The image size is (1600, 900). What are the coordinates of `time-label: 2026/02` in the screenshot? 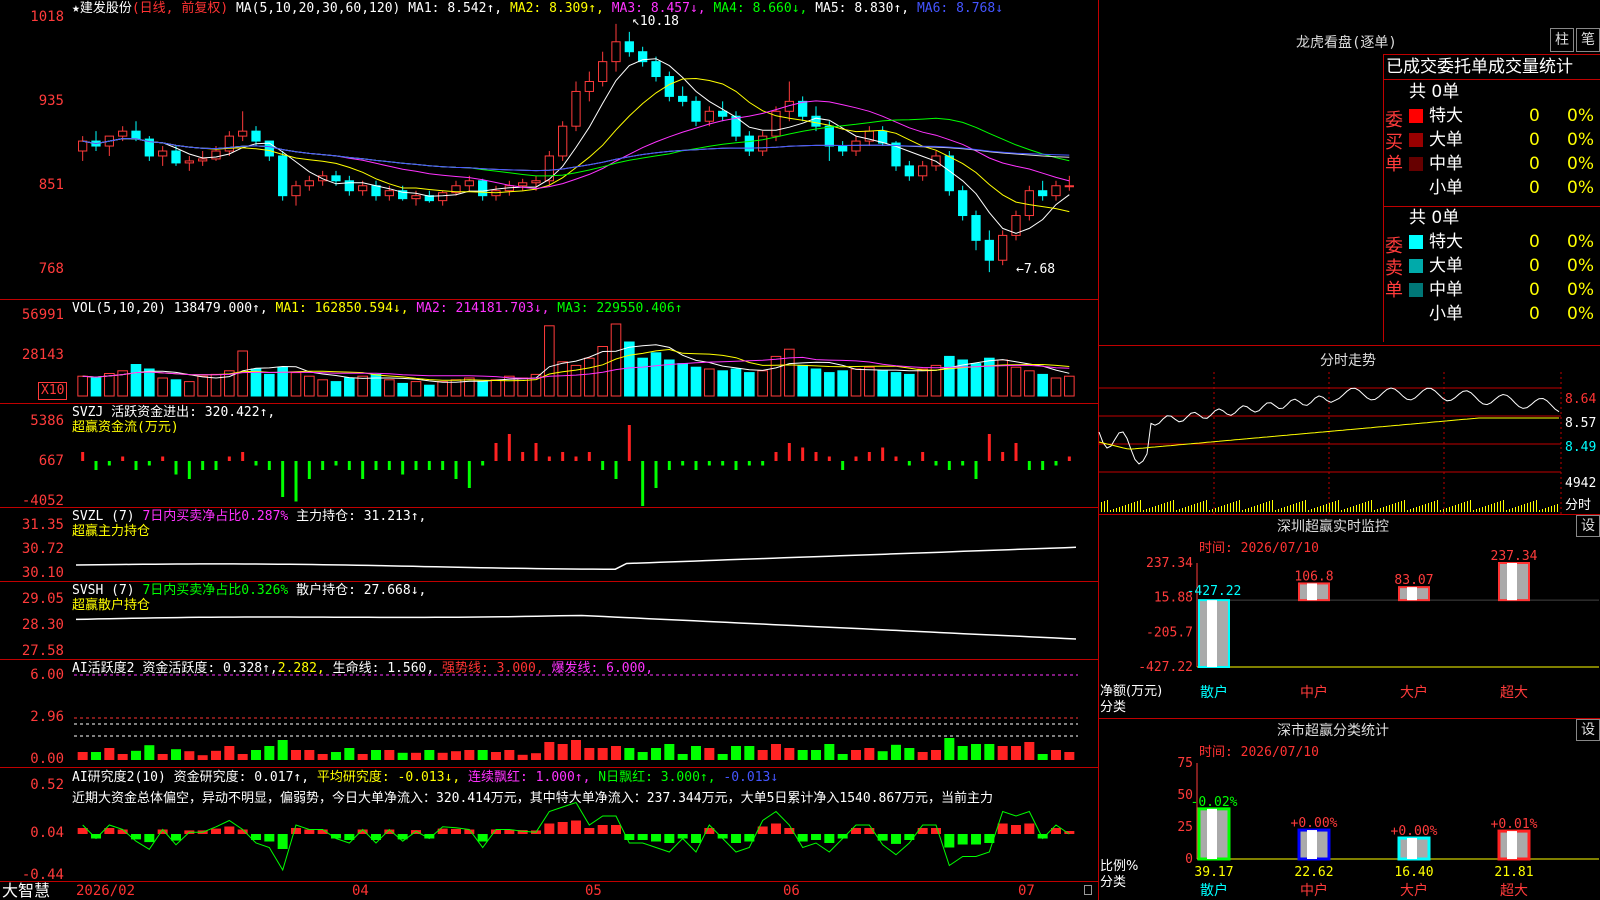 It's located at (106, 891).